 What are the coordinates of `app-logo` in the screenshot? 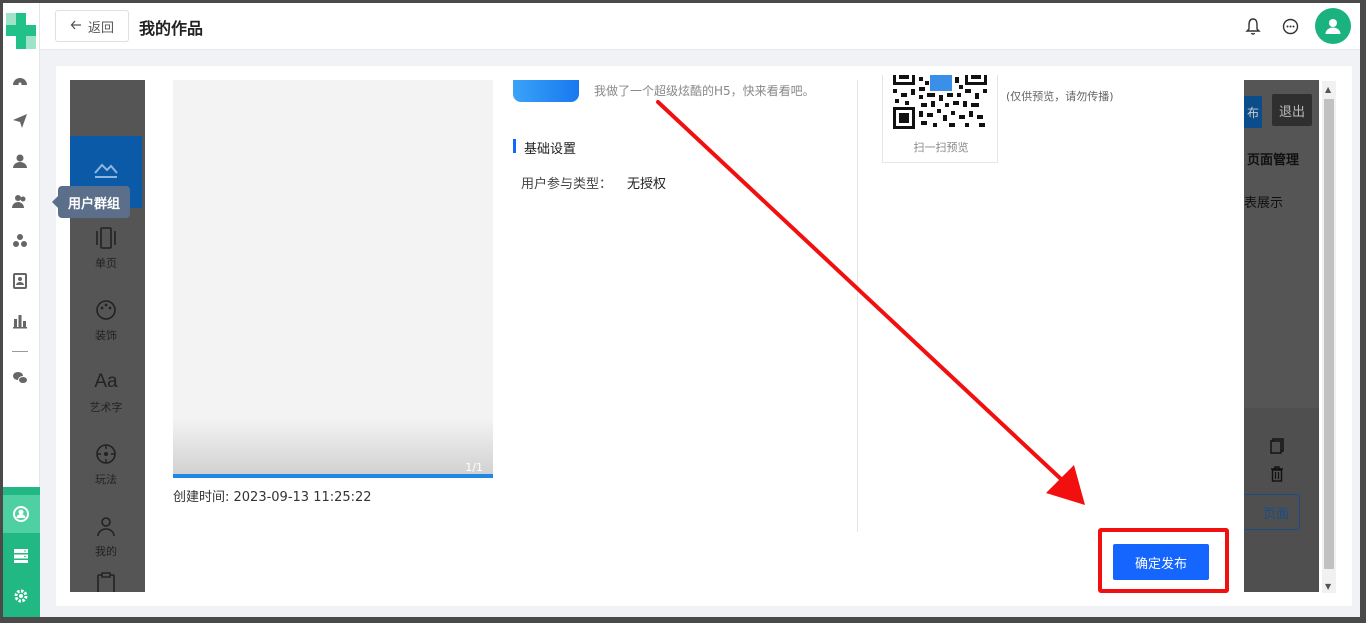 It's located at (21, 31).